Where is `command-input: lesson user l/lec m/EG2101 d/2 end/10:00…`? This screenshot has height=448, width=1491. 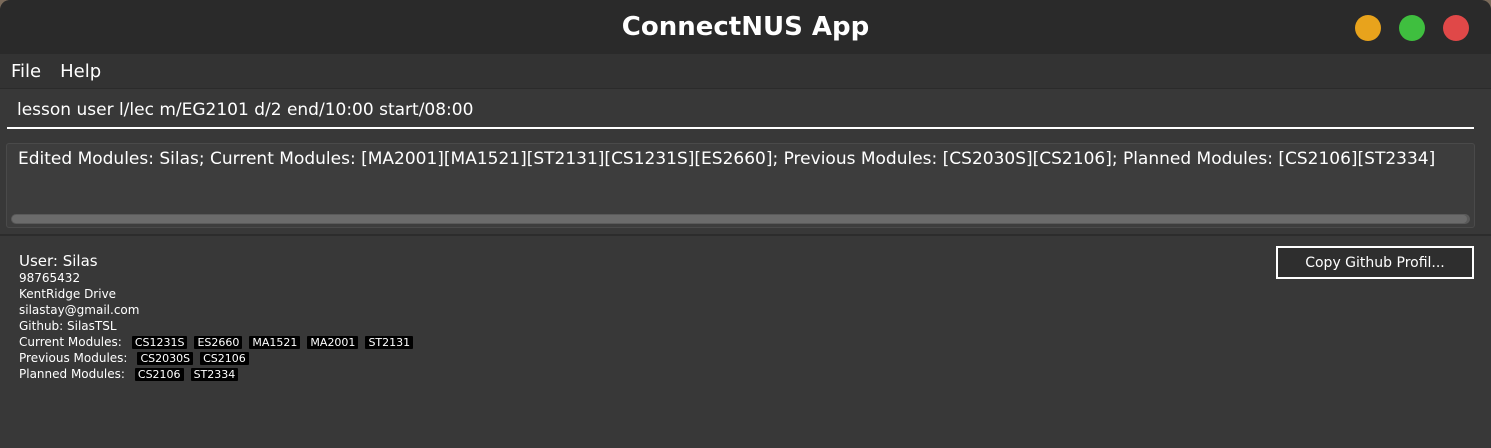
command-input: lesson user l/lec m/EG2101 d/2 end/10:00… is located at coordinates (740, 111).